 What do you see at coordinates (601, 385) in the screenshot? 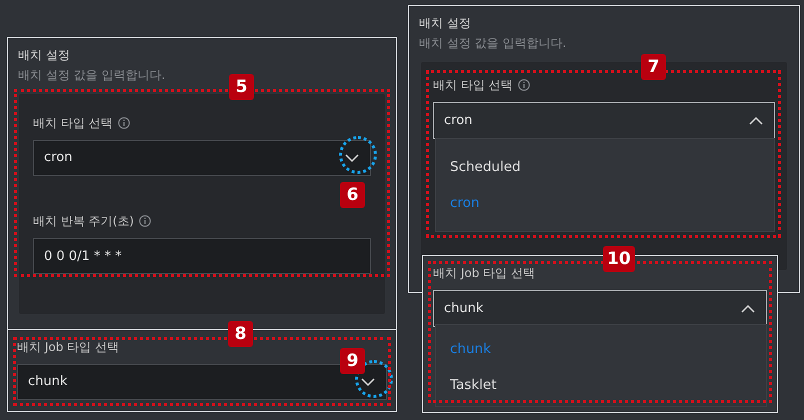
I see `dropdown-option: Tasklet` at bounding box center [601, 385].